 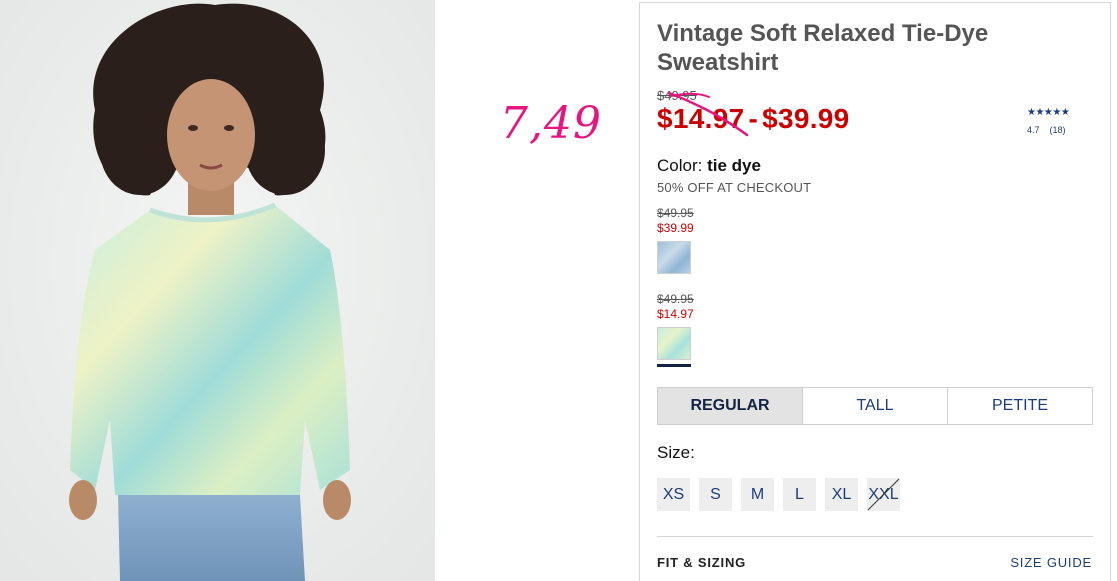 I want to click on handwritten-price-annotation: 7,49, so click(x=551, y=123).